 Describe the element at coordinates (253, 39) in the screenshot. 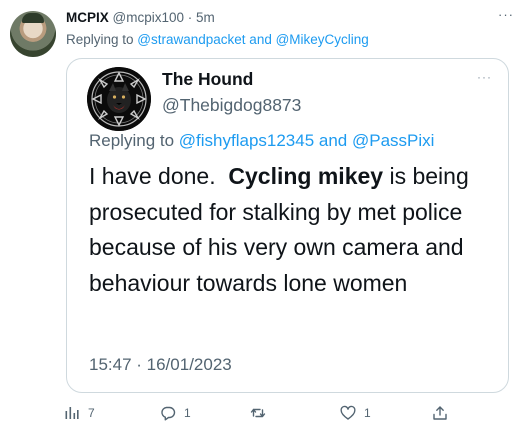

I see `replying-to-links: @strawandpacket and @MikeyCycling` at that location.